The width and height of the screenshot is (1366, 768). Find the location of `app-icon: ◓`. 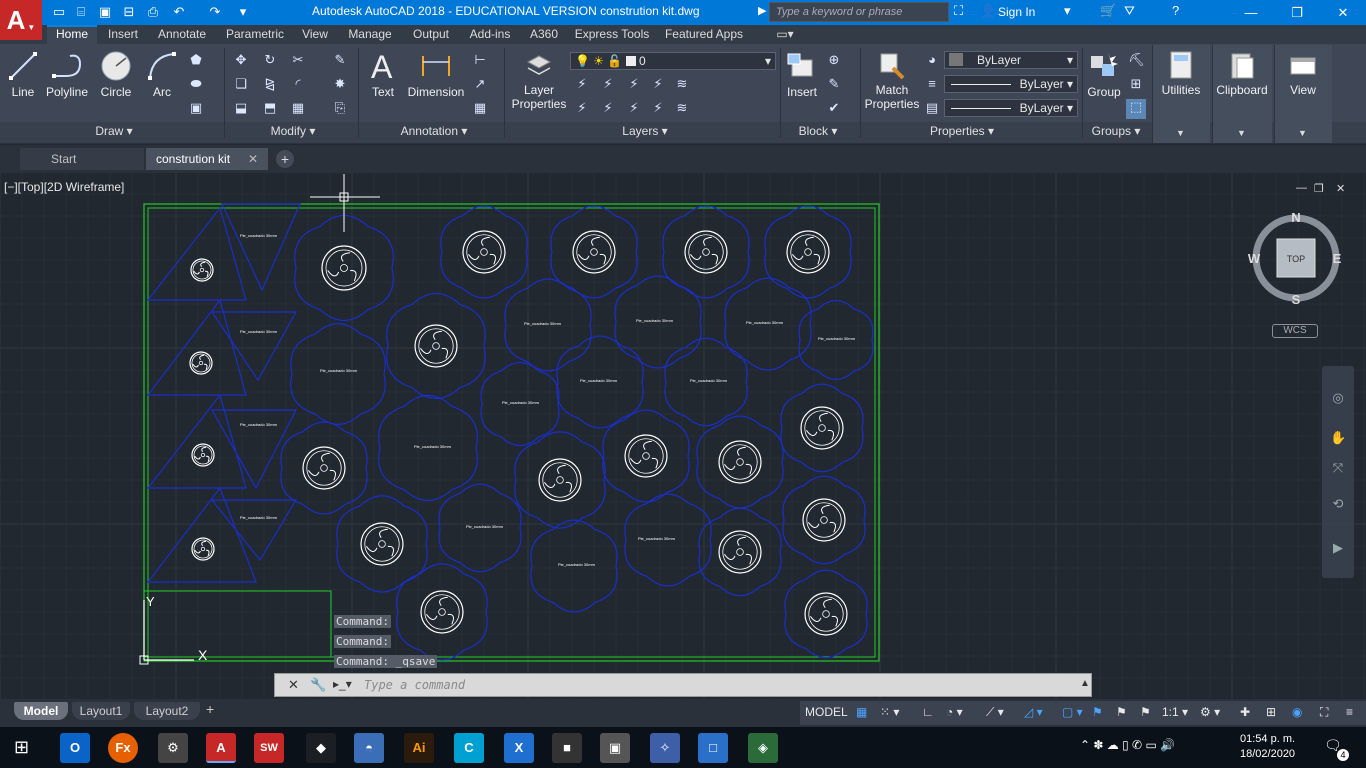

app-icon: ◓ is located at coordinates (369, 748).